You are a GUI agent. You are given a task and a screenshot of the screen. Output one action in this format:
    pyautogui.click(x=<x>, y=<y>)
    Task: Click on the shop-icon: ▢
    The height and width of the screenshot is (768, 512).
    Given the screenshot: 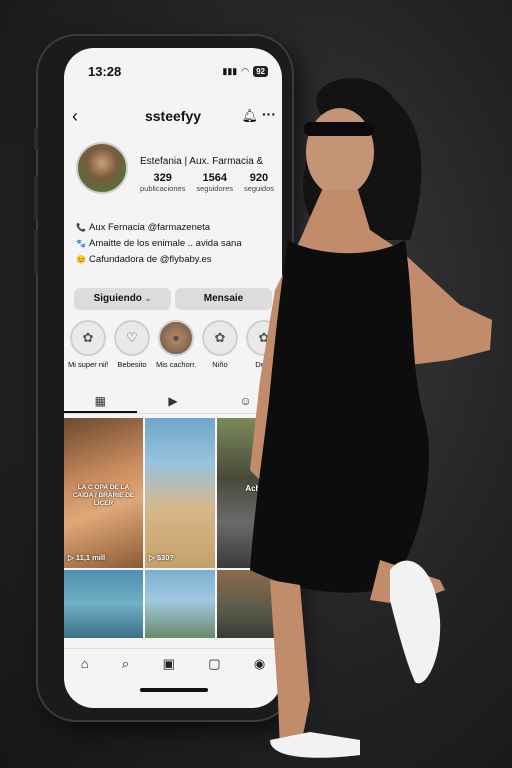 What is the action you would take?
    pyautogui.click(x=214, y=664)
    